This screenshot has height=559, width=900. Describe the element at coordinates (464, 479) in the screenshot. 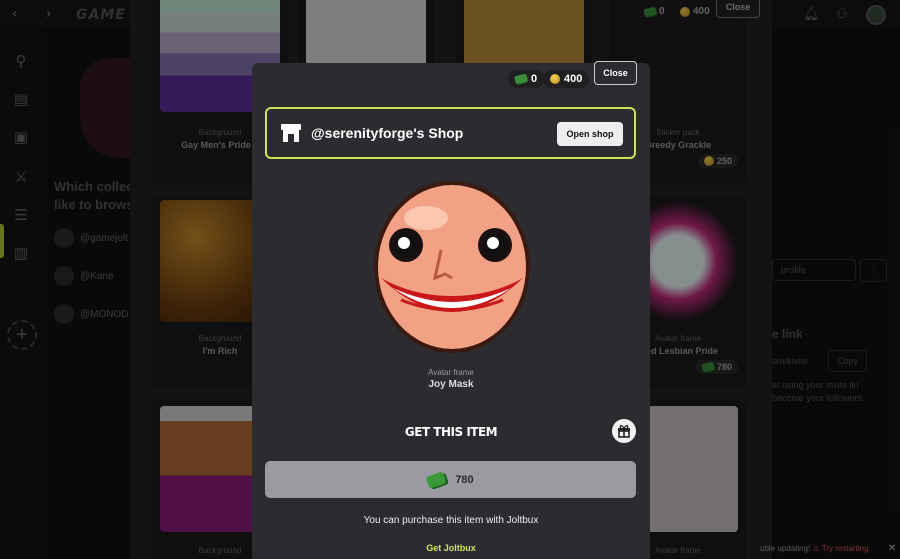

I see `price-label: 780` at that location.